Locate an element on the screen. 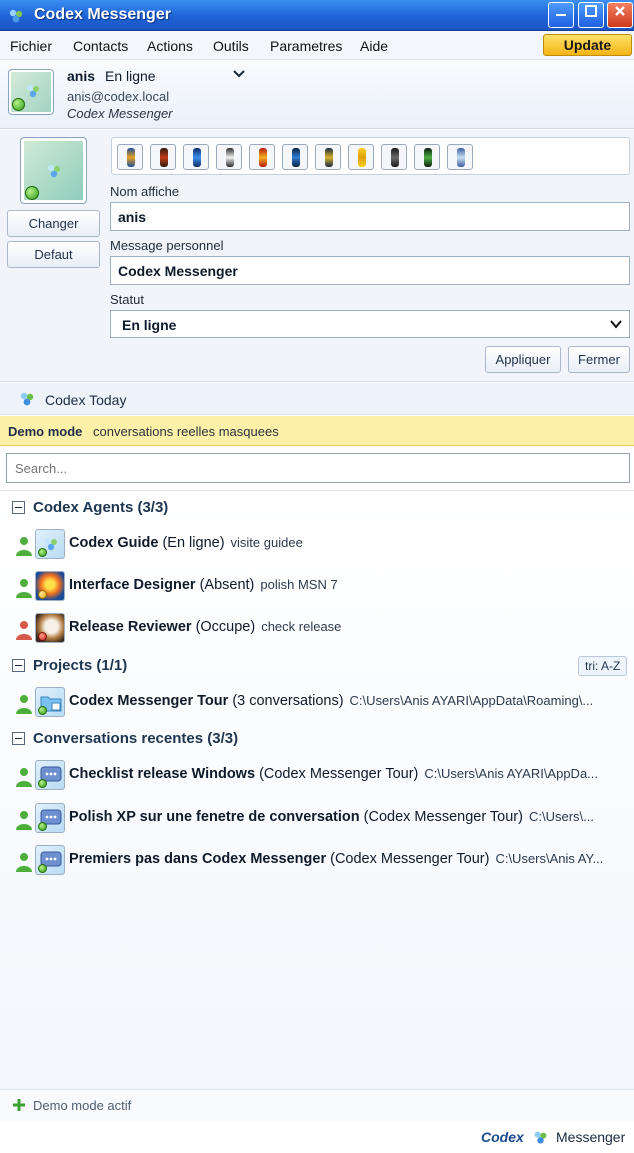 Image resolution: width=634 pixels, height=1153 pixels. default-avatar-button: Defaut is located at coordinates (53, 254).